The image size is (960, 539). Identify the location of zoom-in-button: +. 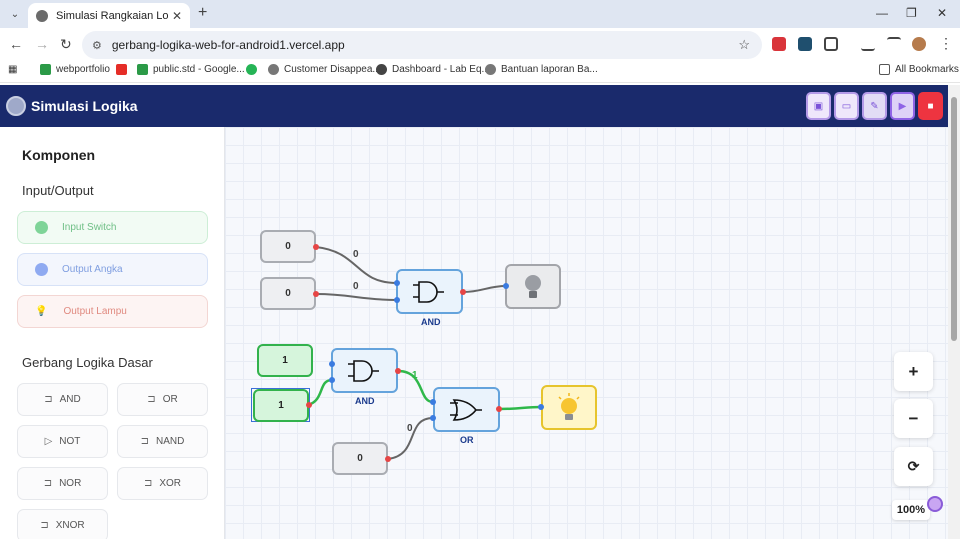
(913, 371).